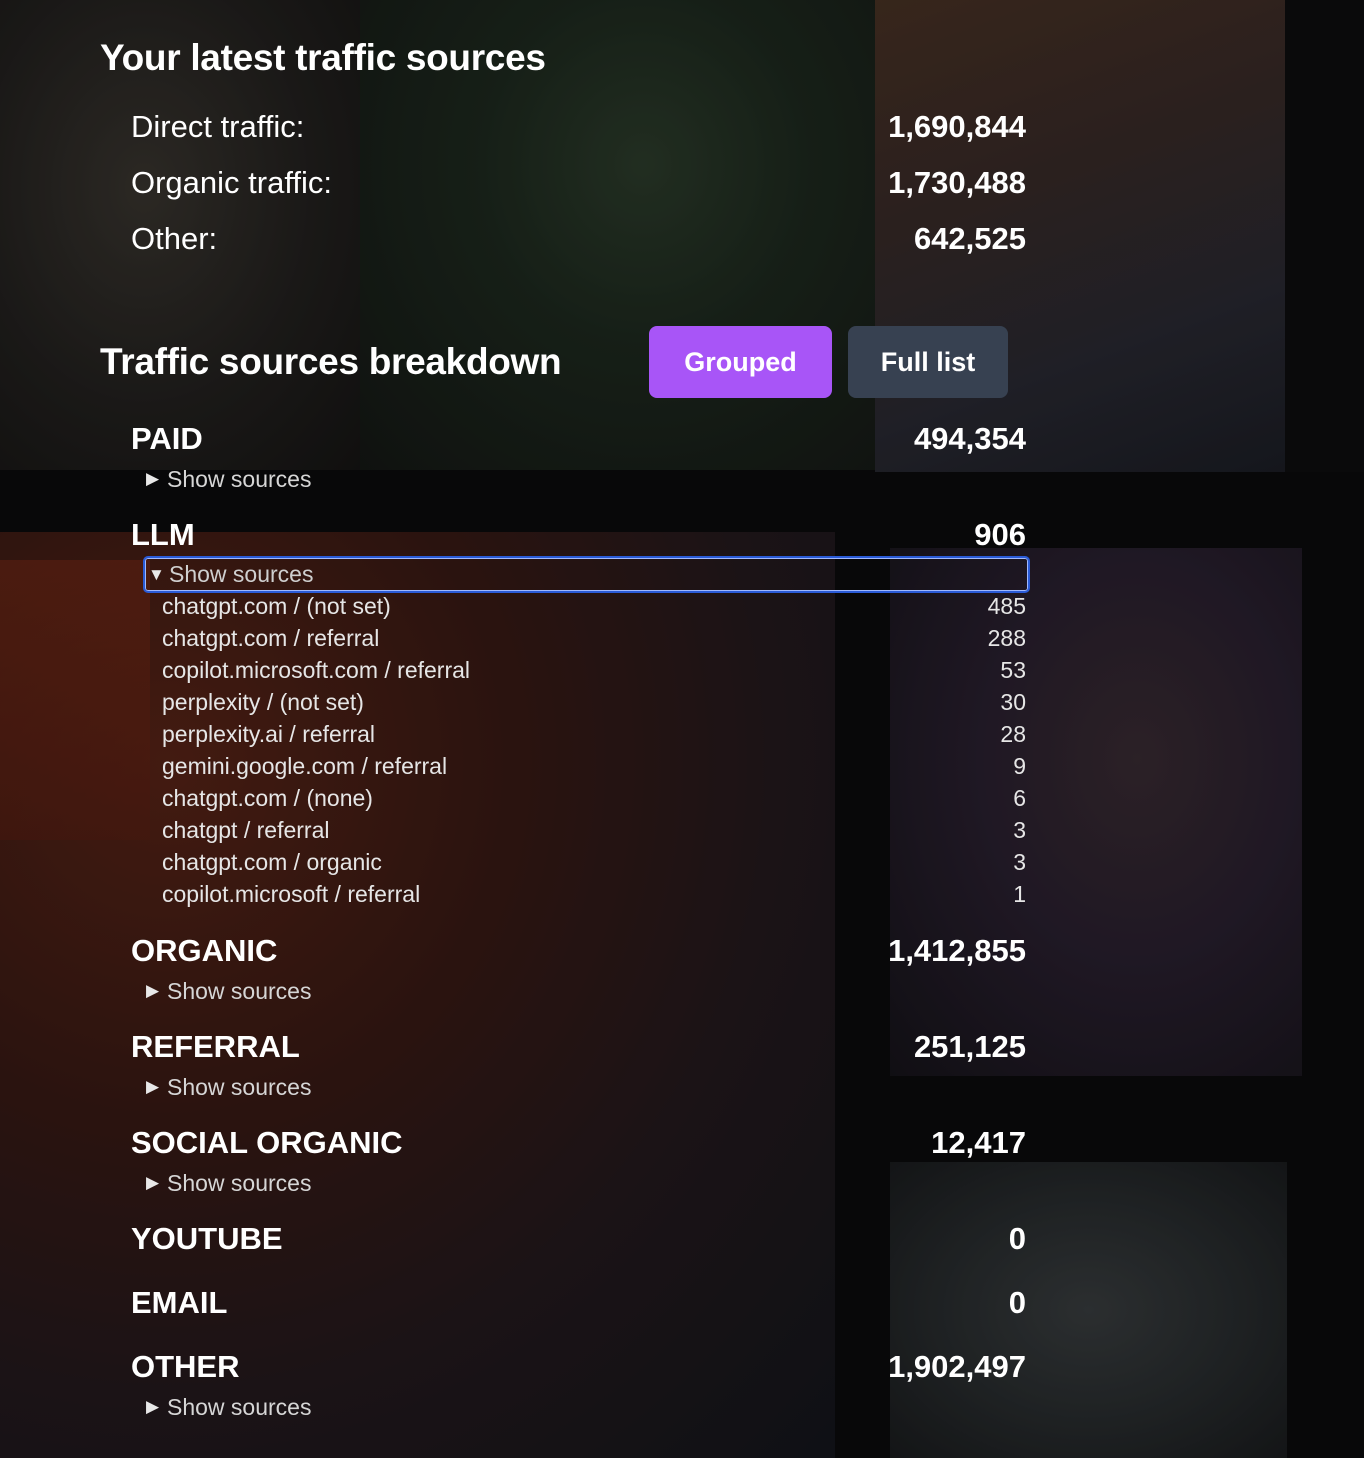 This screenshot has height=1458, width=1364. I want to click on group-name: SOCIAL ORGANIC, so click(267, 1142).